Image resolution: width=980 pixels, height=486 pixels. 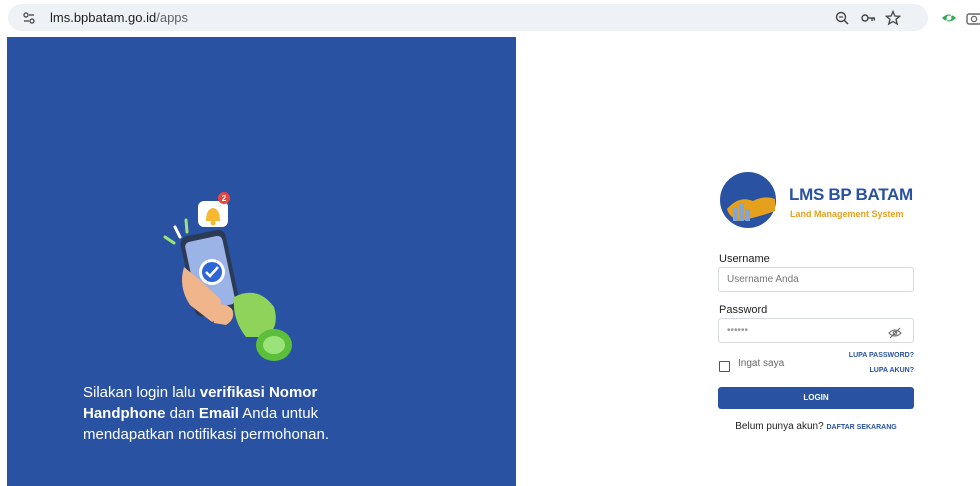 I want to click on address-bar: lms.bpbatam.go.id/apps, so click(x=468, y=17).